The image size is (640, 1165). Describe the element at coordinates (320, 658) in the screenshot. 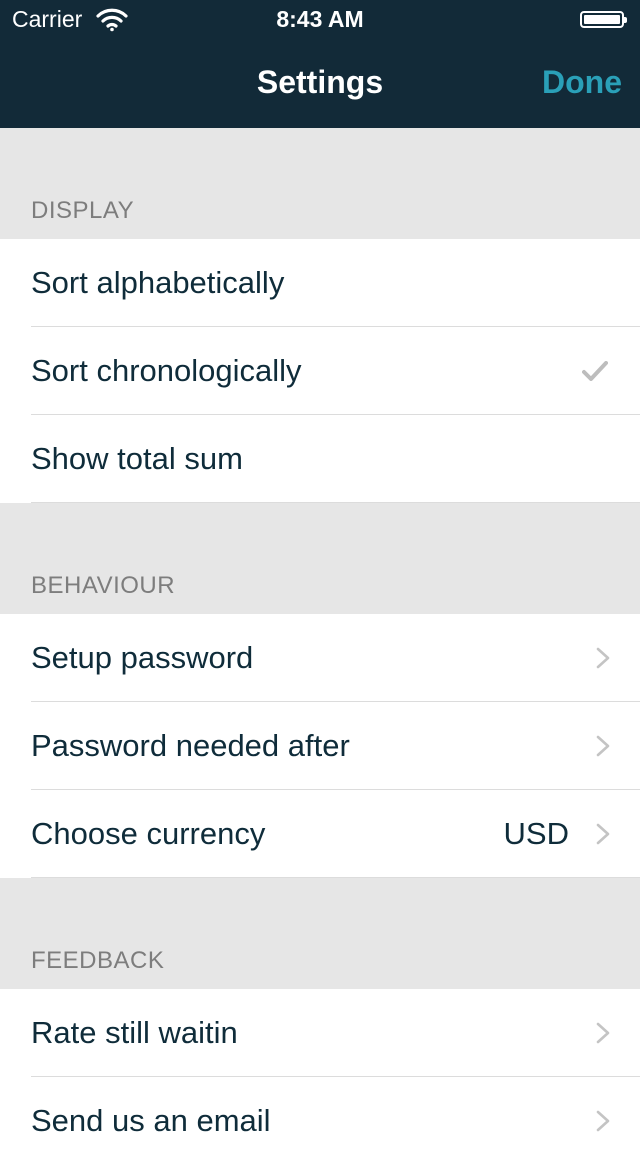

I see `setup-password-row: Setup password` at that location.